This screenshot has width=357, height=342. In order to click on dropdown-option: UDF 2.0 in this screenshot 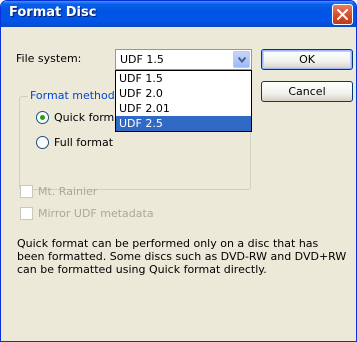, I will do `click(183, 93)`.